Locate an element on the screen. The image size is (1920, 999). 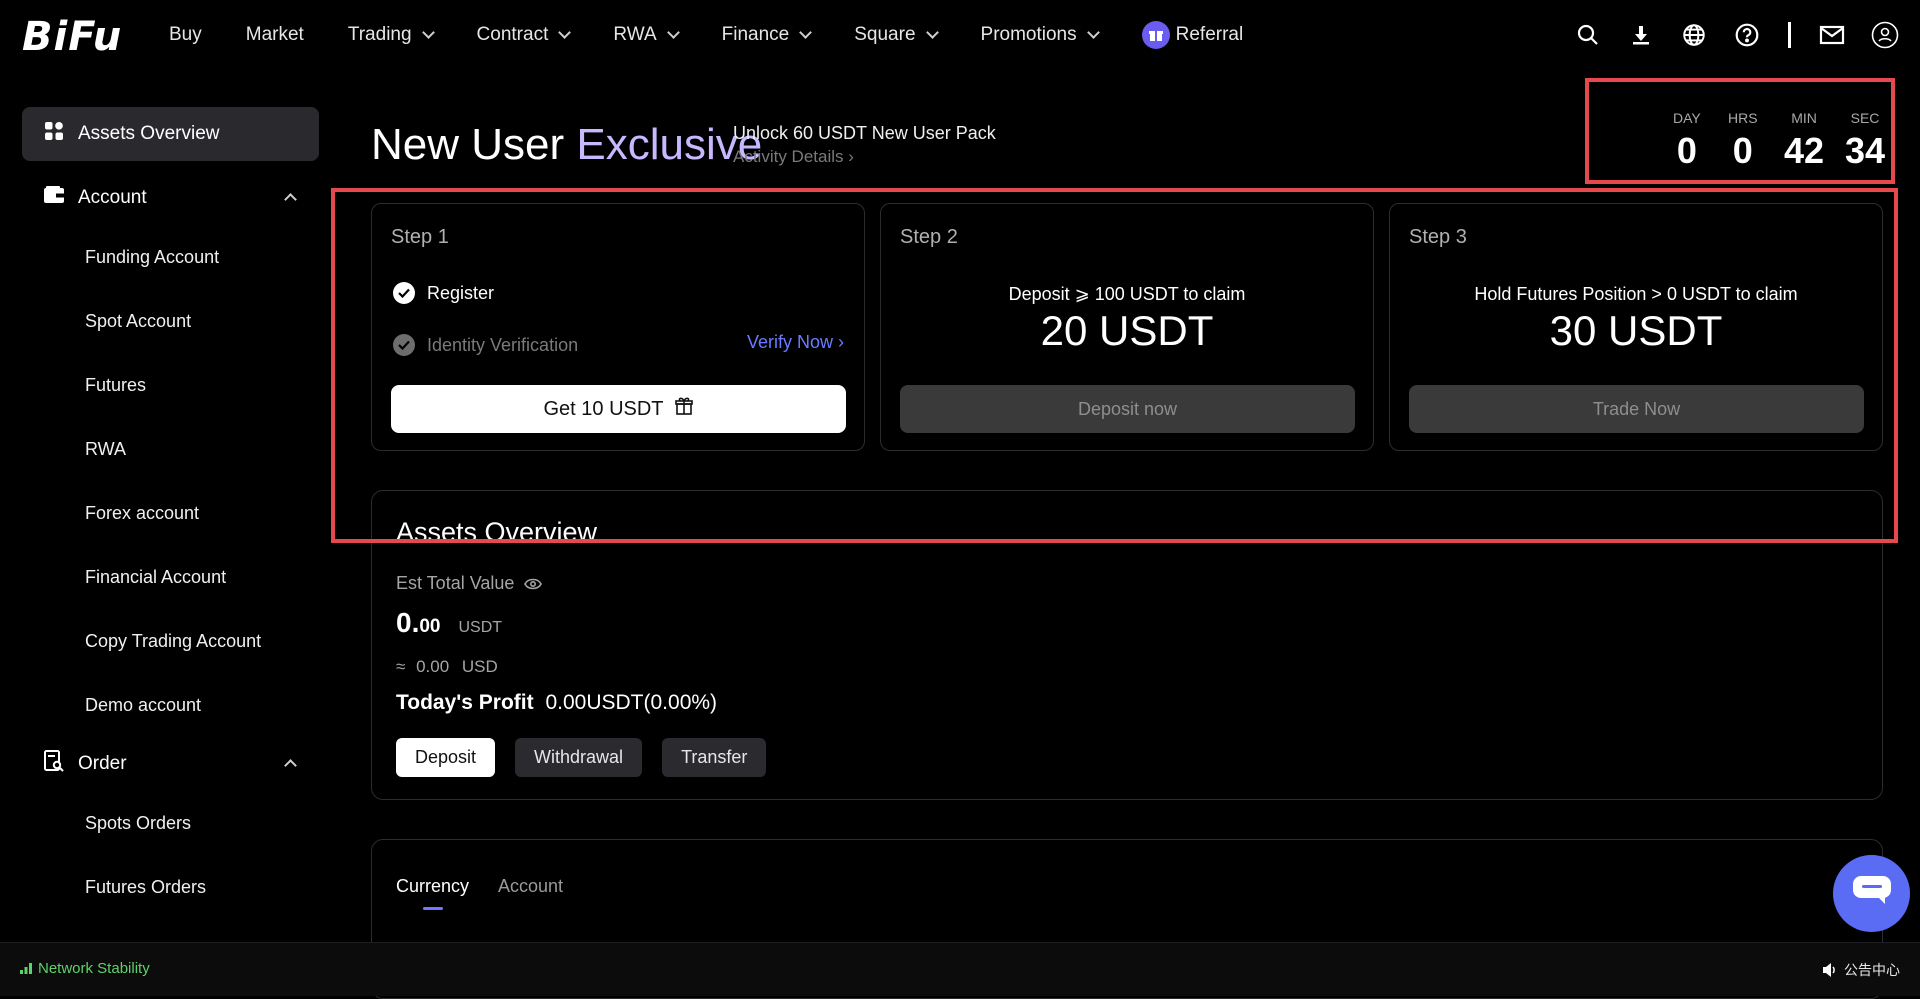
countdown-min-value: 42 is located at coordinates (1804, 150).